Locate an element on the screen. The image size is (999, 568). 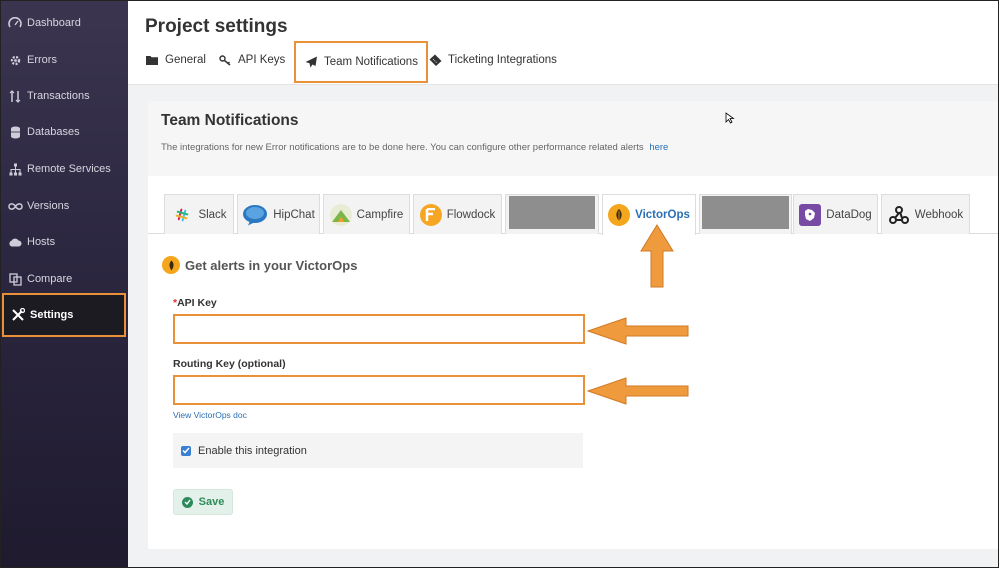
sidebar-item-label: Settings is located at coordinates (52, 315).